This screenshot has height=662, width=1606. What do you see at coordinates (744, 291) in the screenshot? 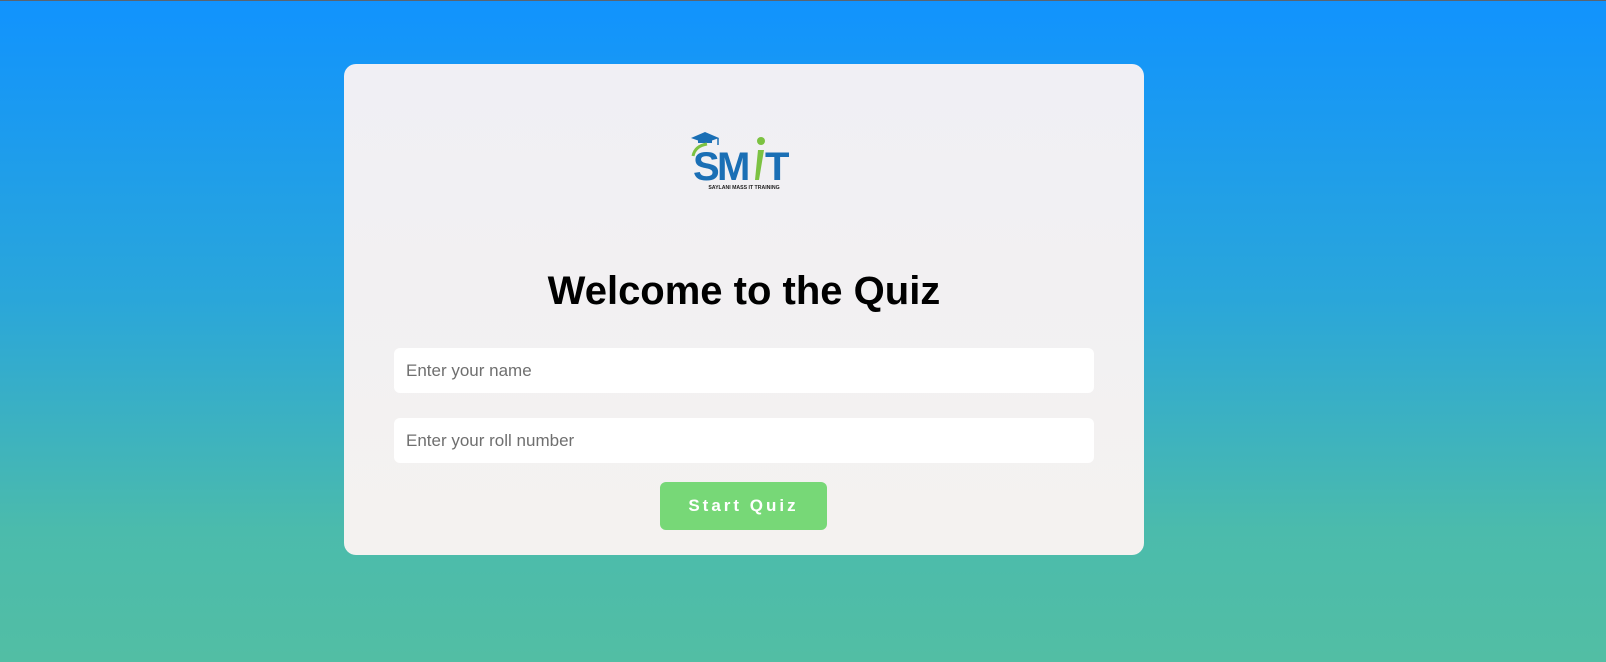
I see `page-title: Welcome to the Quiz` at bounding box center [744, 291].